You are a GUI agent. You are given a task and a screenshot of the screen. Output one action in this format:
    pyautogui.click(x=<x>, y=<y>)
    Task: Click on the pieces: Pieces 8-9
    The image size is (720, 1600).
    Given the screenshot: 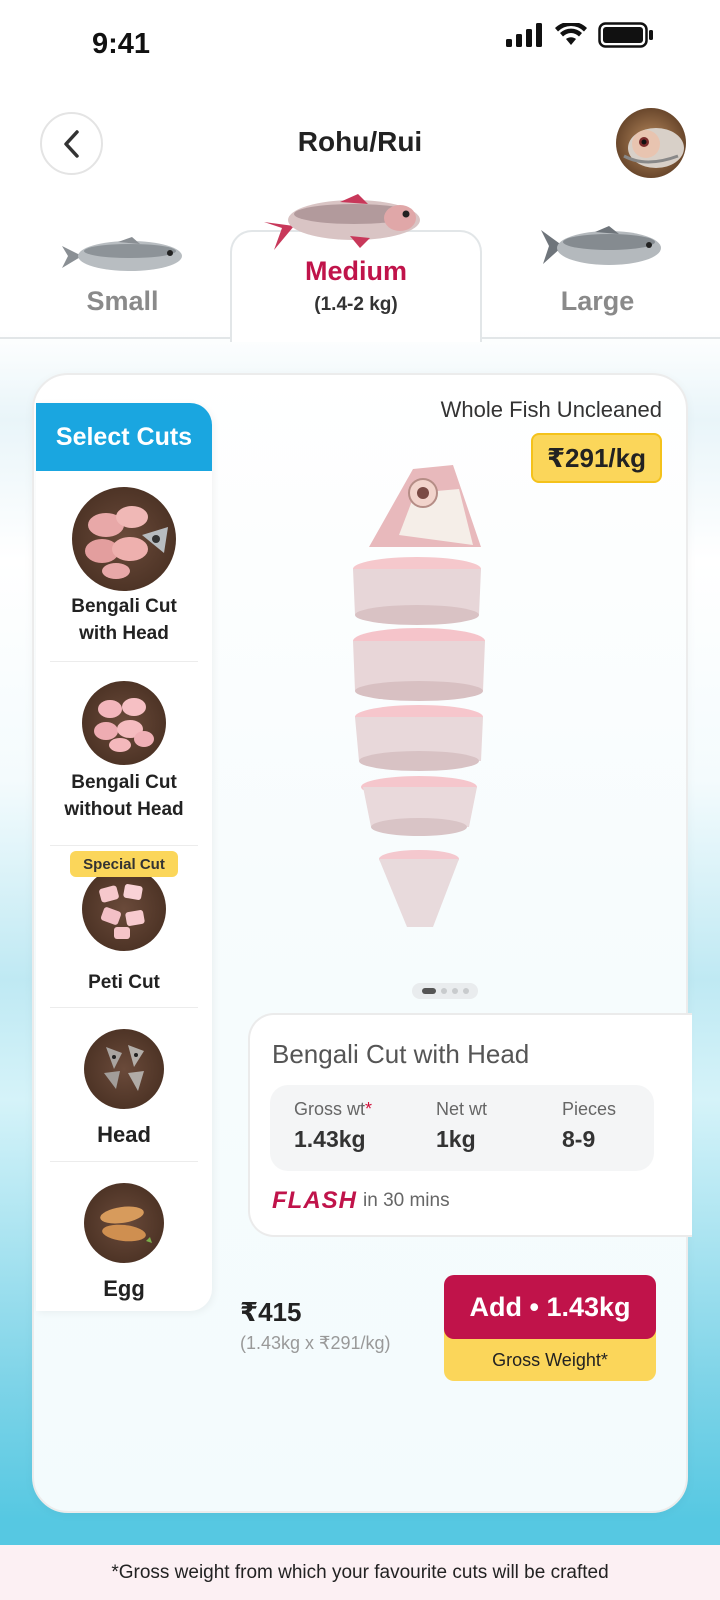 What is the action you would take?
    pyautogui.click(x=589, y=1126)
    